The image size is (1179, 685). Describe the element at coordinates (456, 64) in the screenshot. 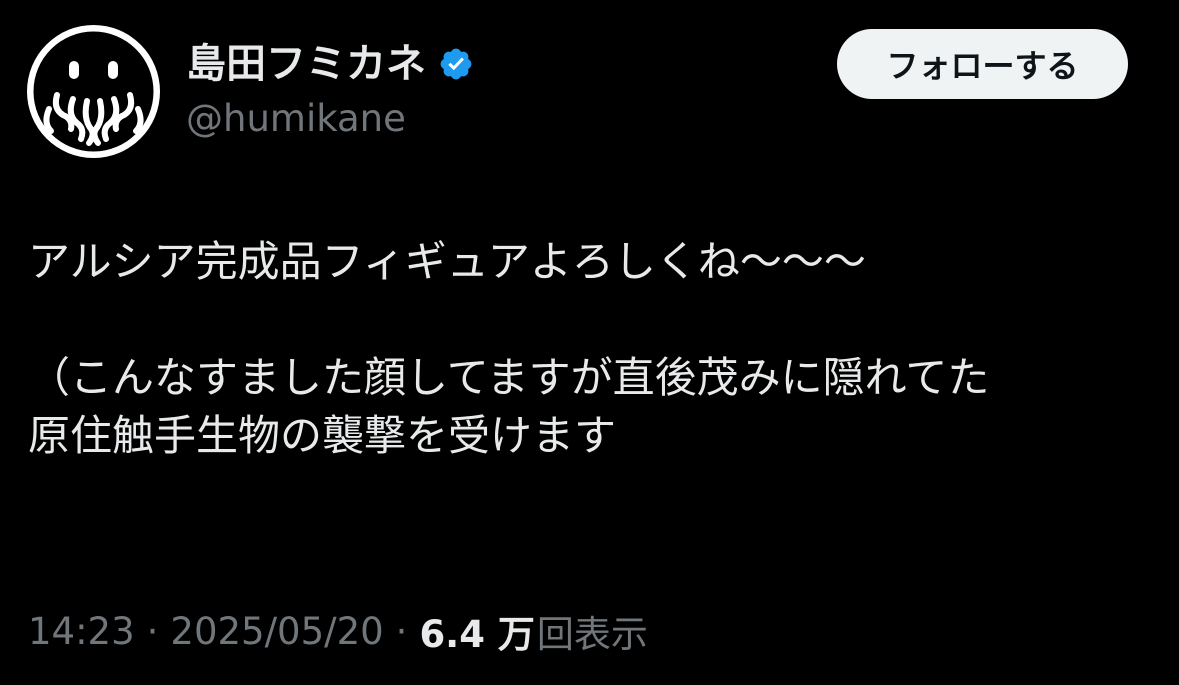

I see `verified-badge-icon` at that location.